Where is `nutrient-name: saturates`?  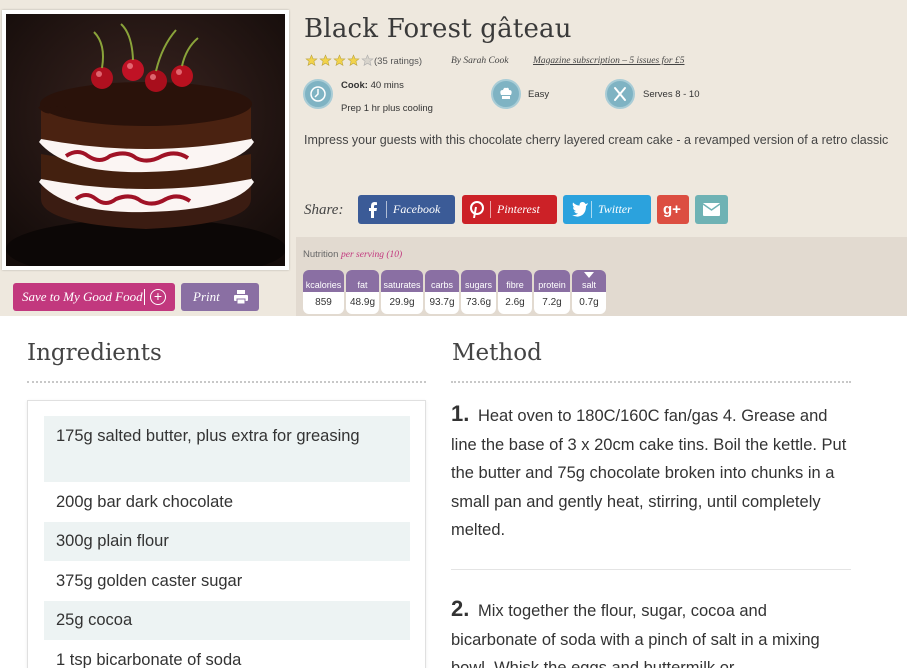 nutrient-name: saturates is located at coordinates (402, 281).